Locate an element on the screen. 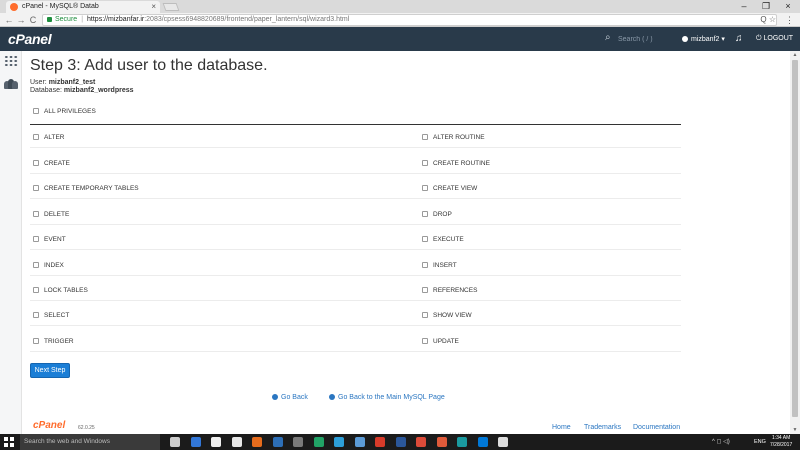 The width and height of the screenshot is (800, 450). privilege-label: INSERT is located at coordinates (445, 265).